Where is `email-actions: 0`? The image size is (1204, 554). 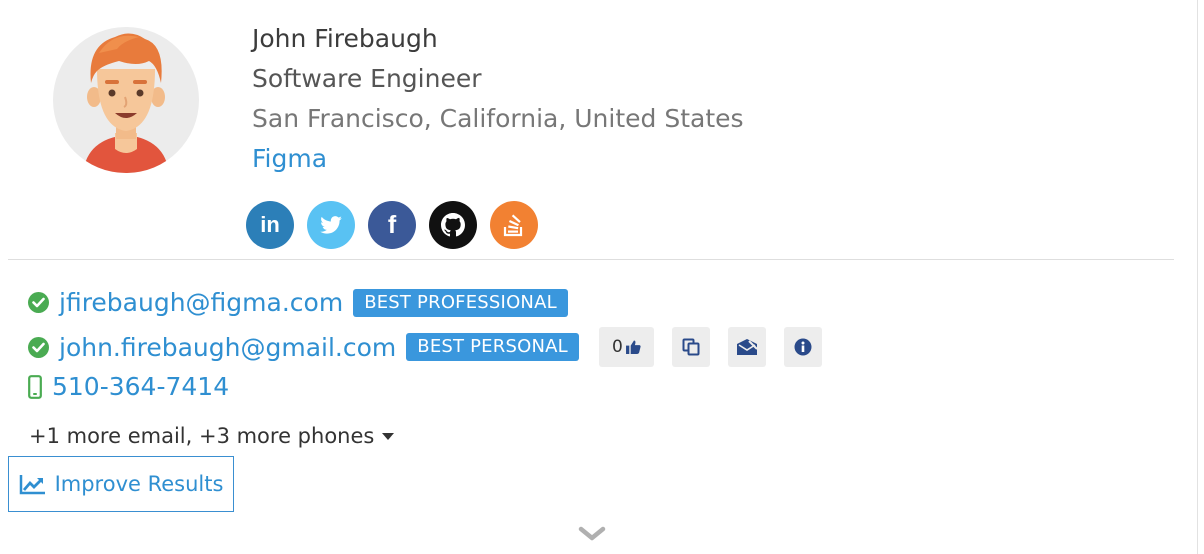 email-actions: 0 is located at coordinates (710, 347).